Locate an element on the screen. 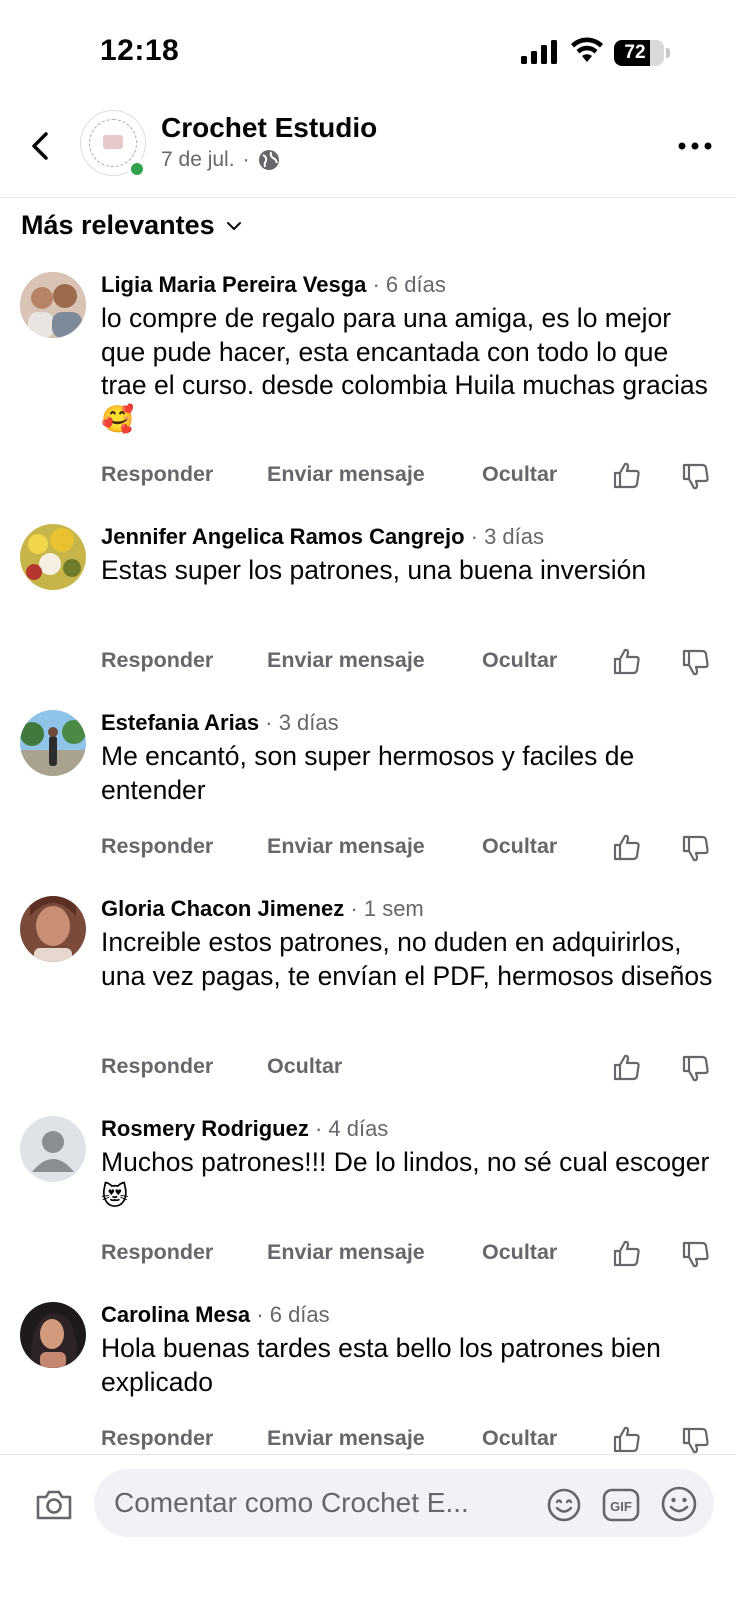 The height and width of the screenshot is (1600, 736). gif-icon: GIF is located at coordinates (621, 1505).